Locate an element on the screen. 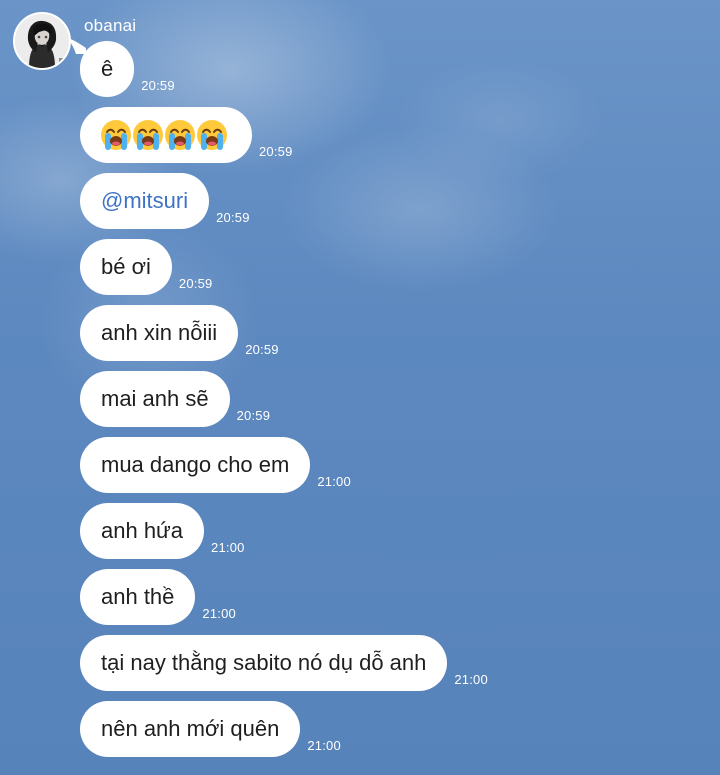 The image size is (720, 775). message-bubble: mai anh sẽ is located at coordinates (155, 399).